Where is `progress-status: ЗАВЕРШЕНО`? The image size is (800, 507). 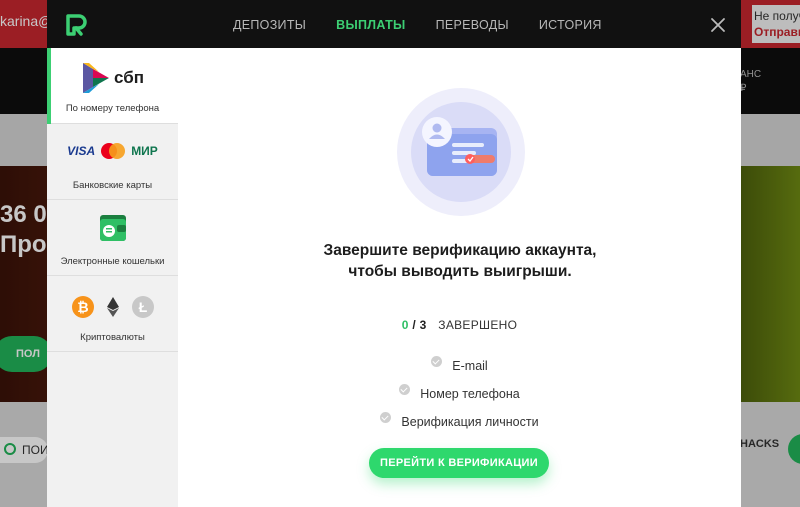
progress-status: ЗАВЕРШЕНО is located at coordinates (478, 325).